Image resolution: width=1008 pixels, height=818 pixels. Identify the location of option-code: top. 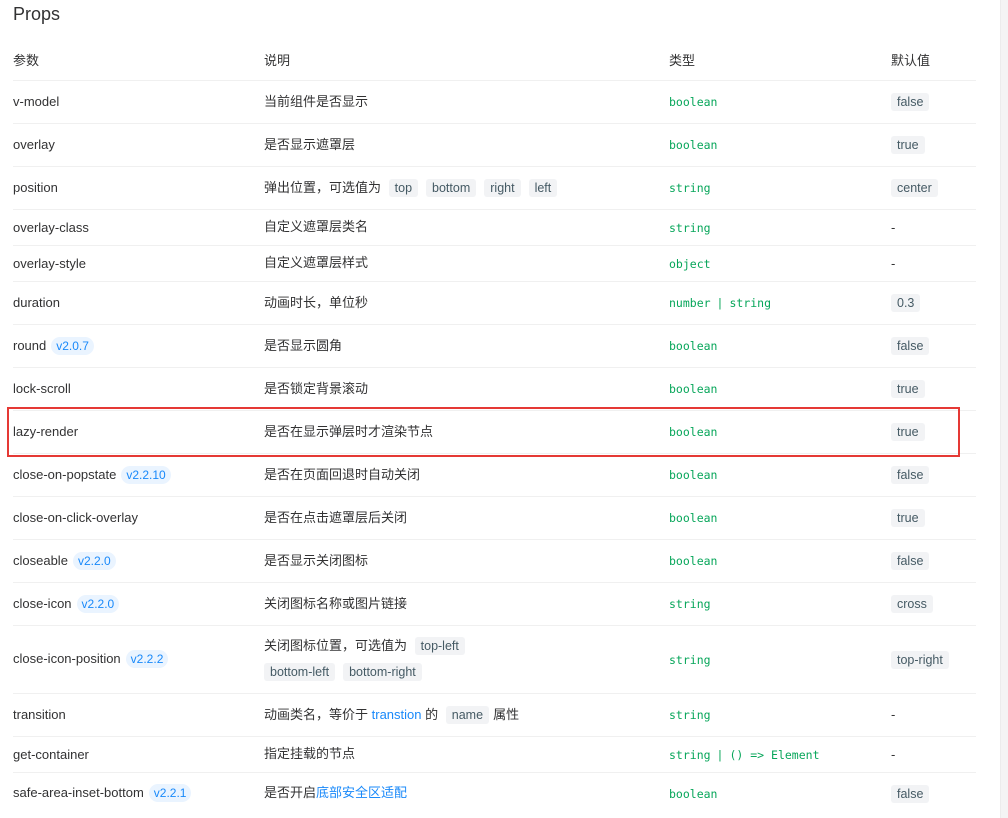
(403, 187).